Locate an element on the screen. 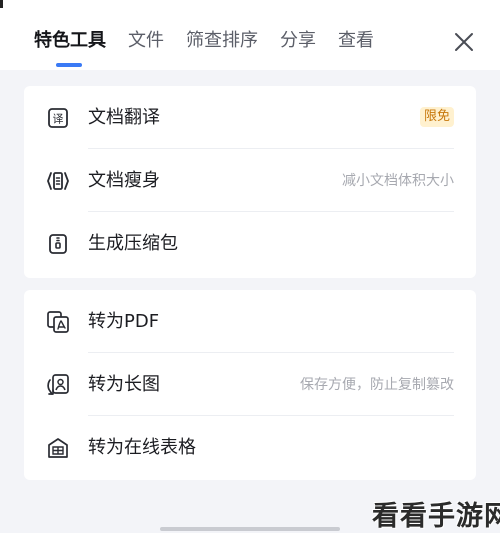 This screenshot has width=500, height=533. tab-share: 分享 is located at coordinates (298, 41).